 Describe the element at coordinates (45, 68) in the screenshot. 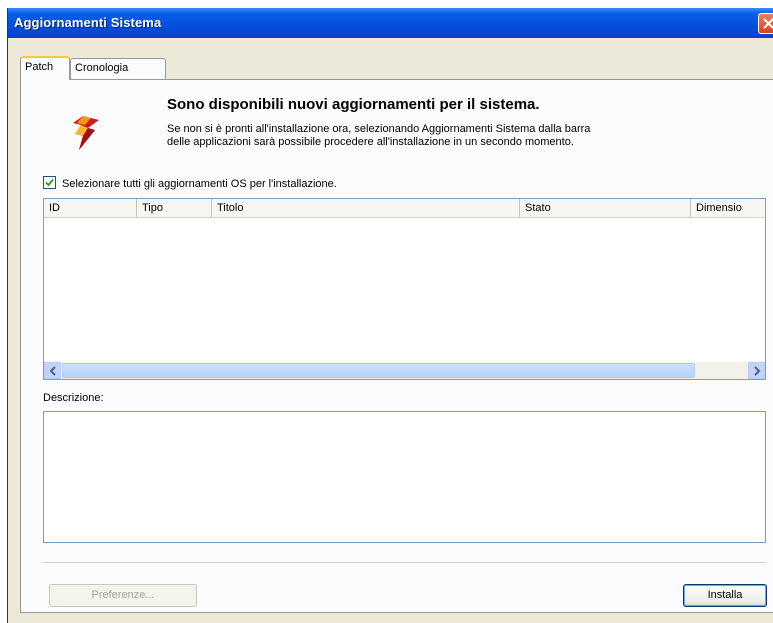

I see `tab-patch: Patch` at that location.